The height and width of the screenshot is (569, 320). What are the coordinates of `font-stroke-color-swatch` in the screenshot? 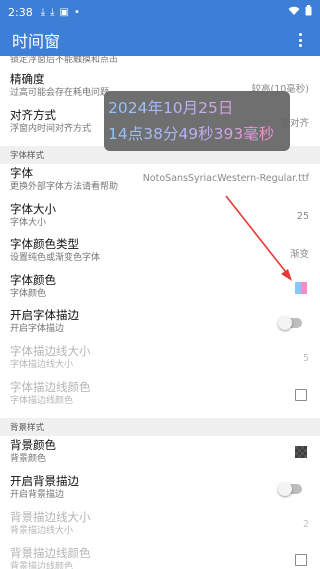 It's located at (301, 395).